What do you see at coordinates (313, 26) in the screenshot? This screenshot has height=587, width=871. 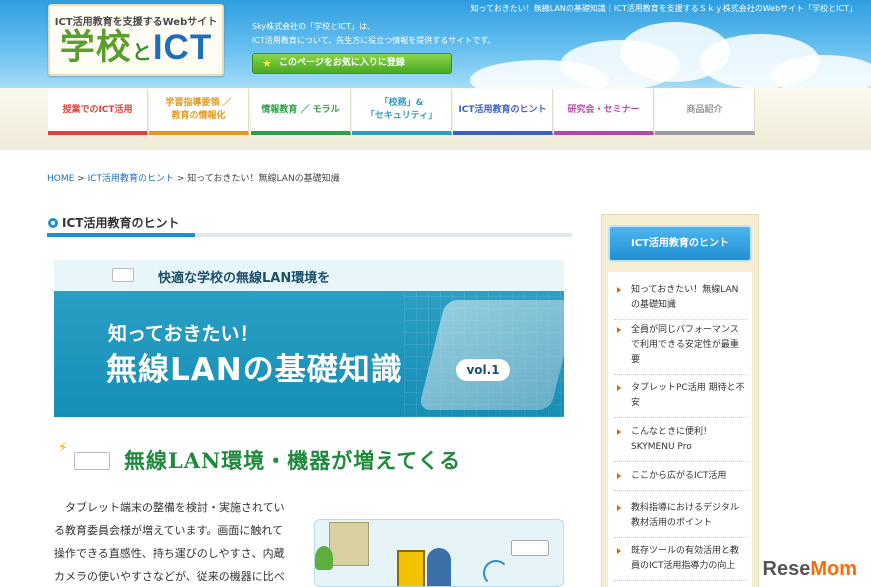 I see `header-description-line: Sky株式会社の「学校とICT」は、` at bounding box center [313, 26].